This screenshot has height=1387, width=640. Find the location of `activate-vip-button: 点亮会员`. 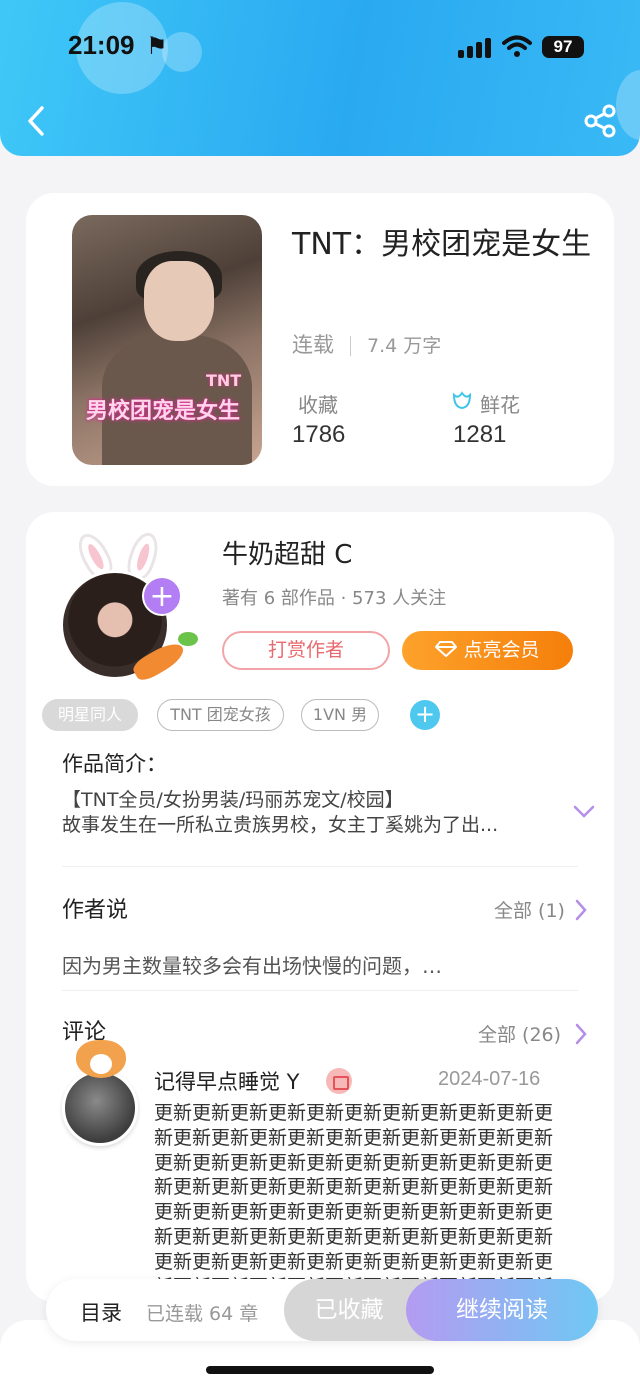

activate-vip-button: 点亮会员 is located at coordinates (487, 650).